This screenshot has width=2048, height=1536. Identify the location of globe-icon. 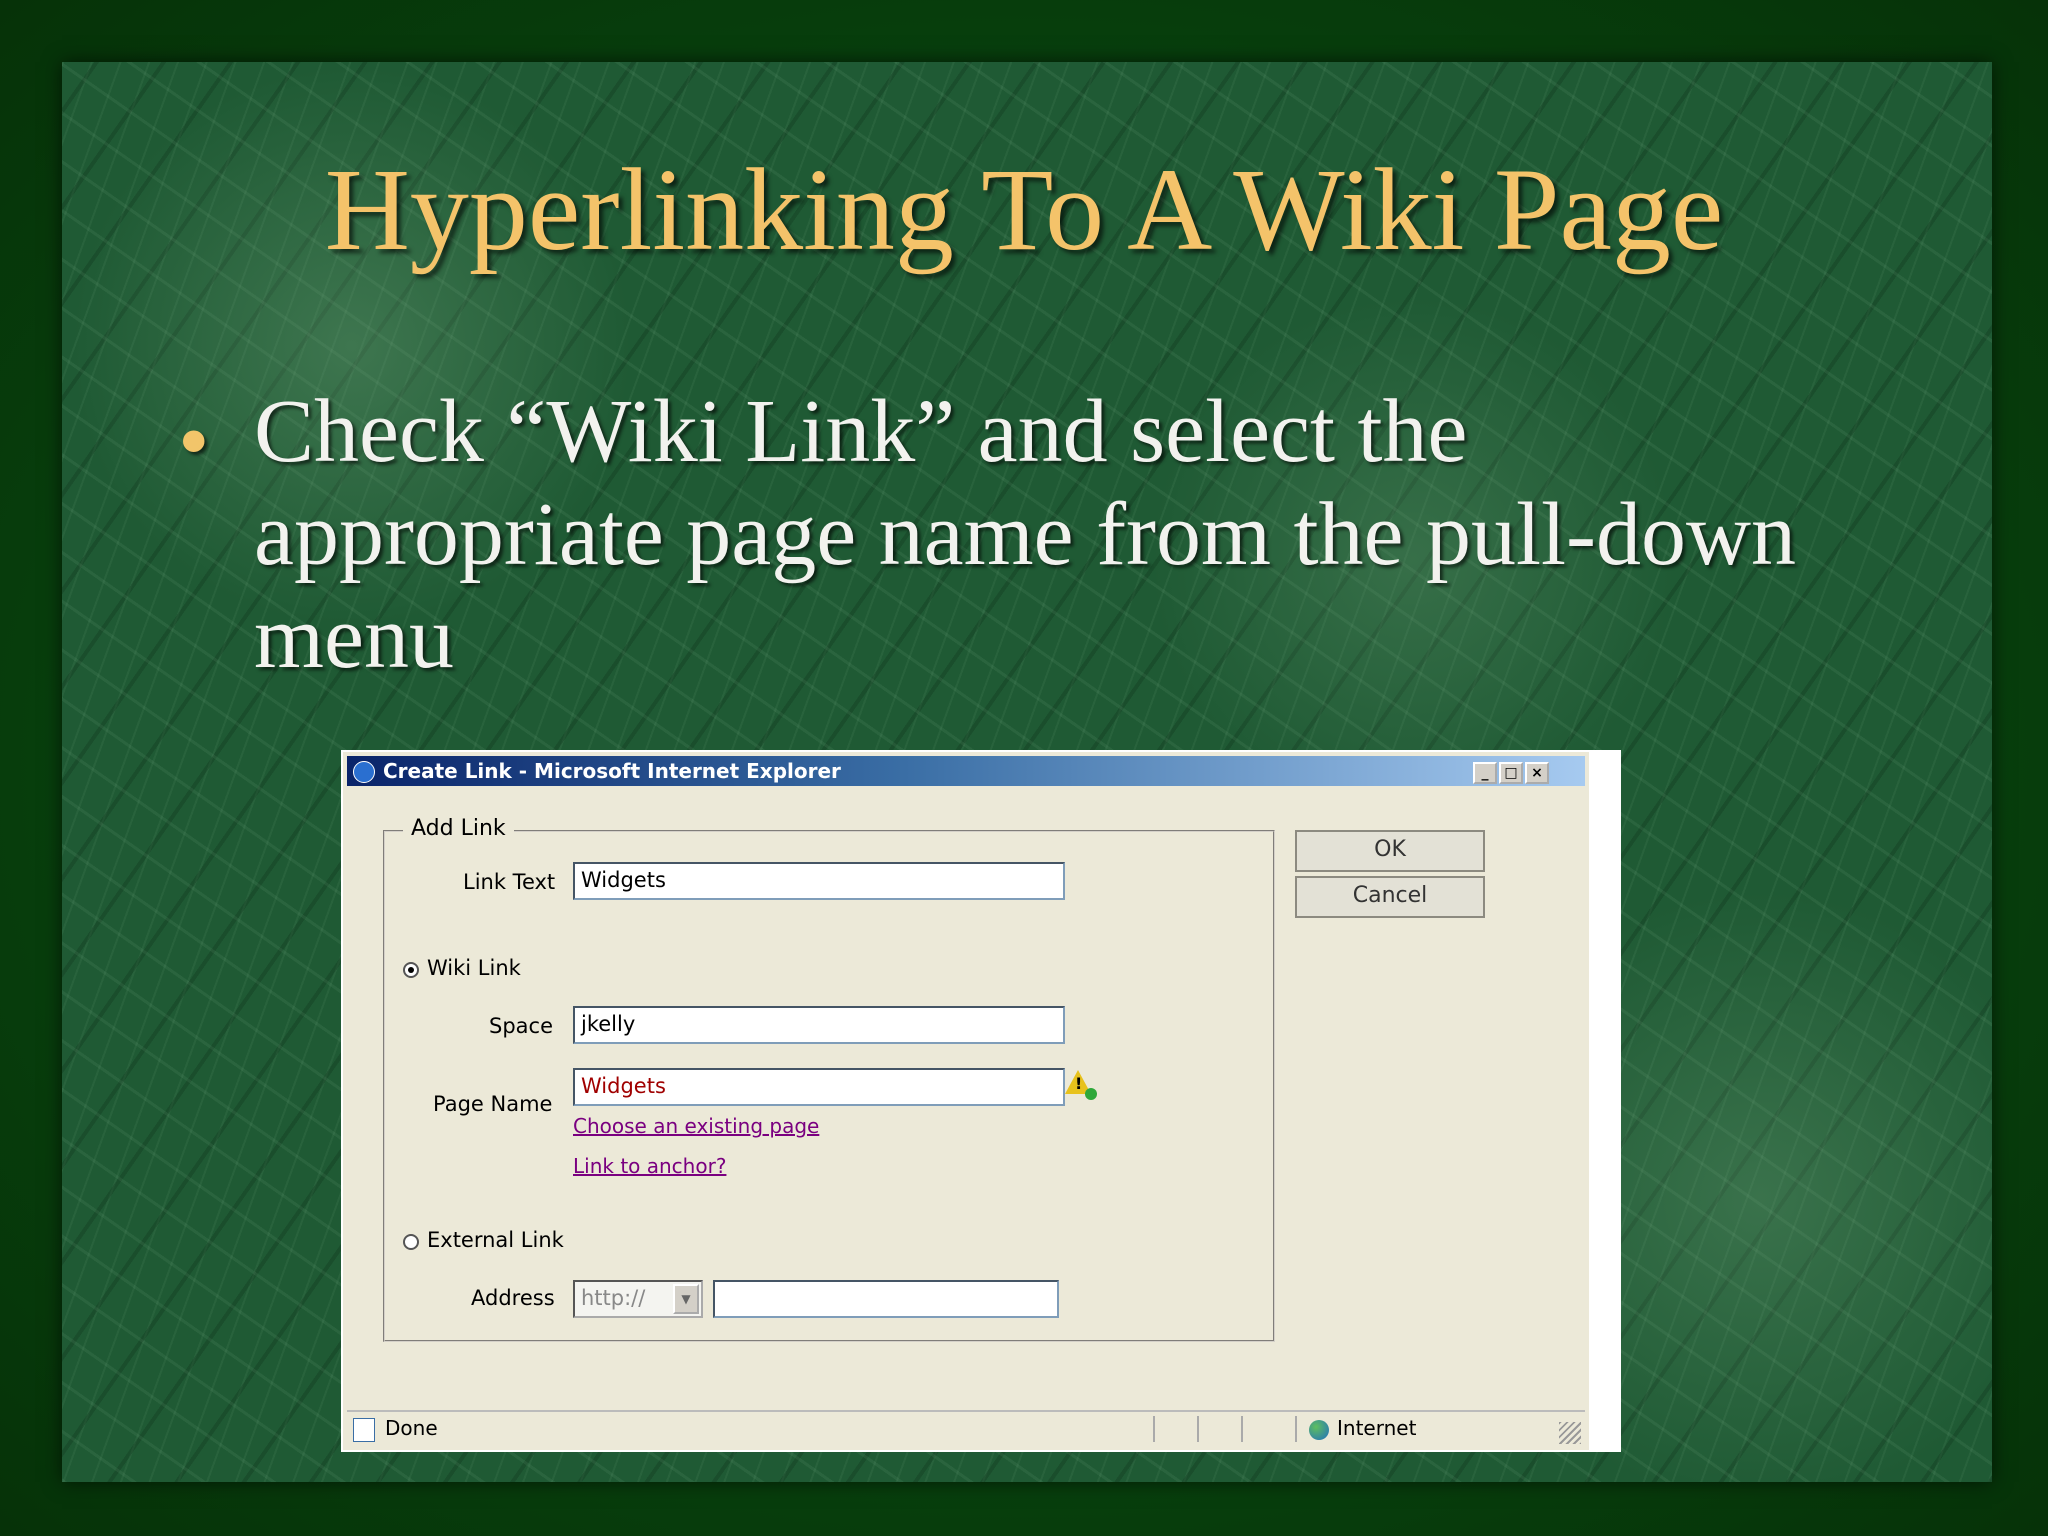
(1319, 1430).